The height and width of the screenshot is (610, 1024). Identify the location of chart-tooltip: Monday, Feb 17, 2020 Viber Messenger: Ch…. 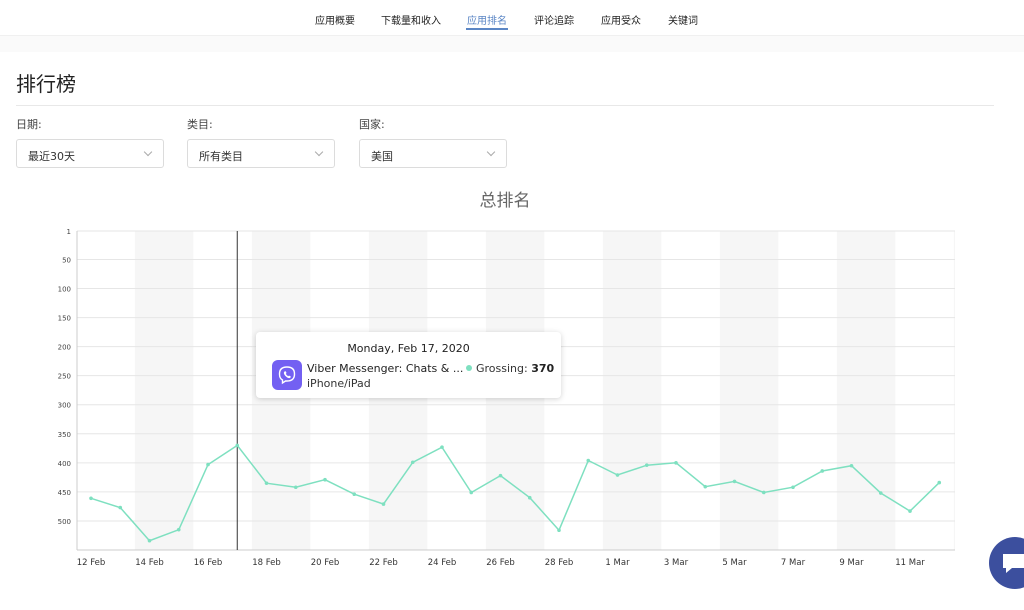
(408, 365).